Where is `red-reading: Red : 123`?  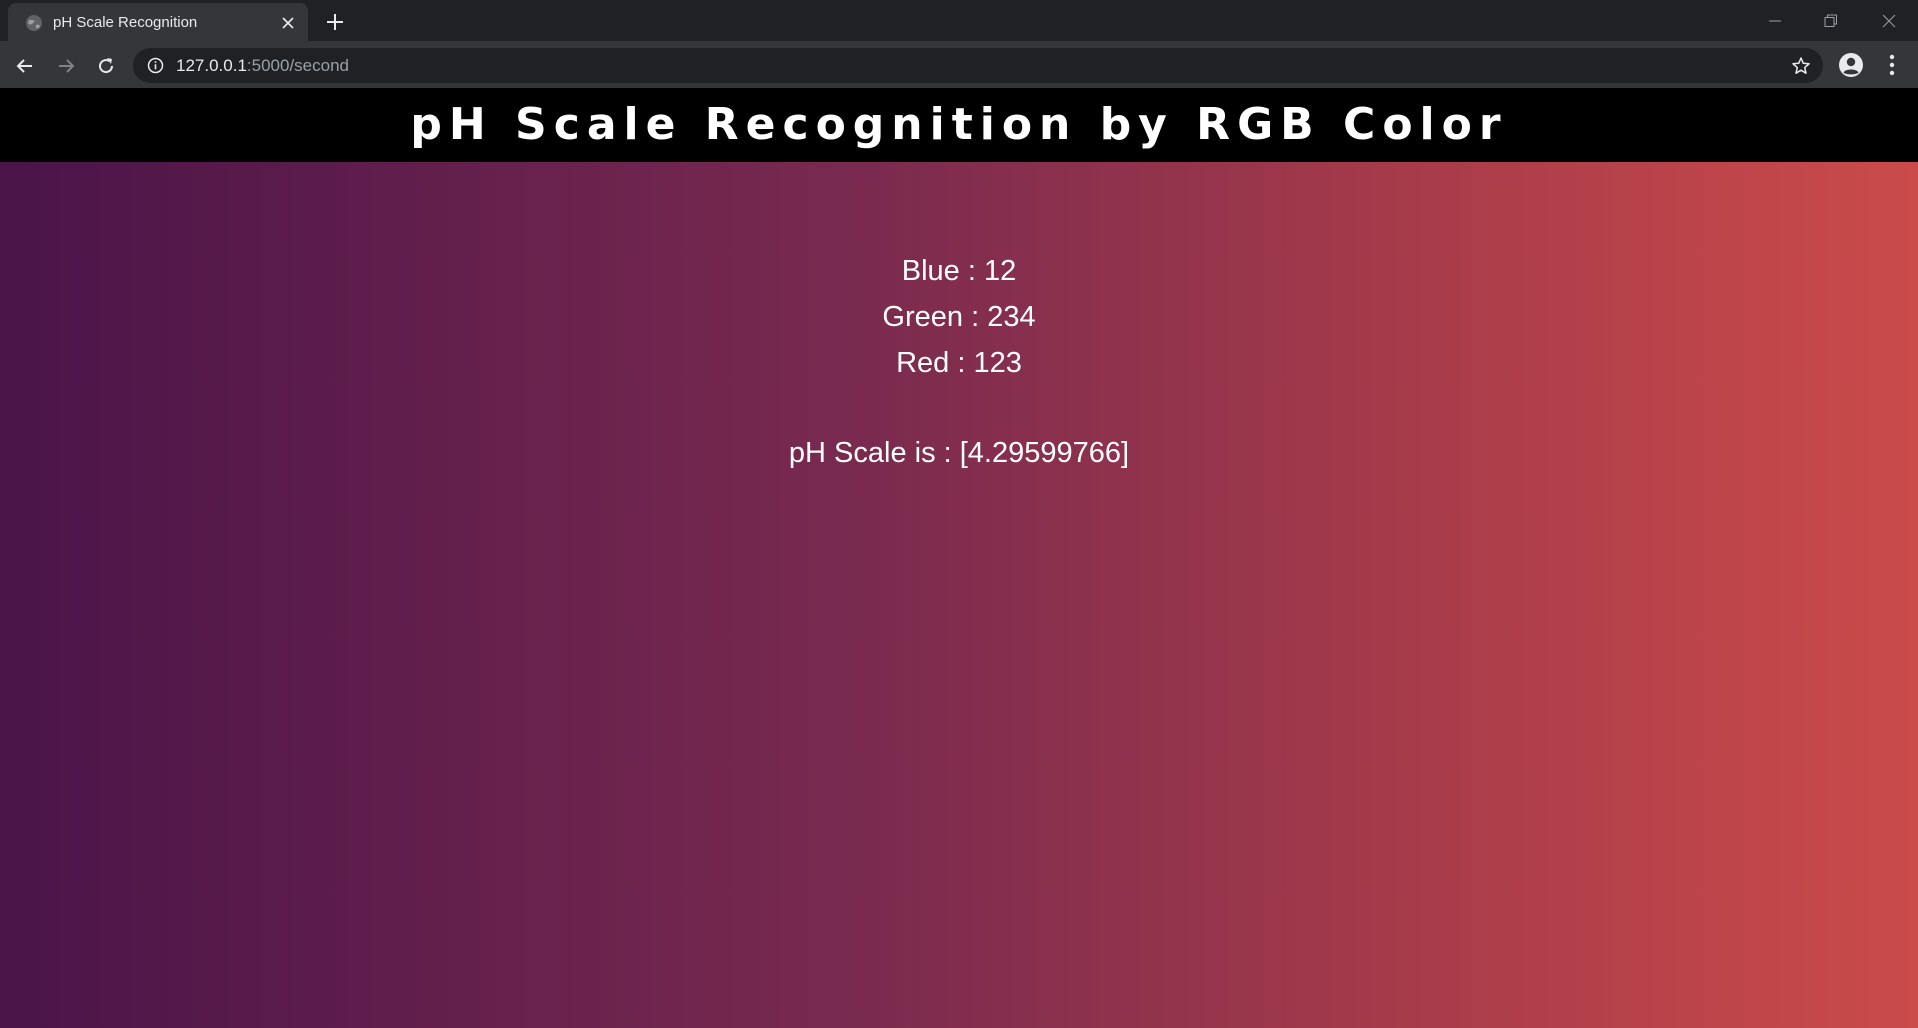 red-reading: Red : 123 is located at coordinates (959, 363).